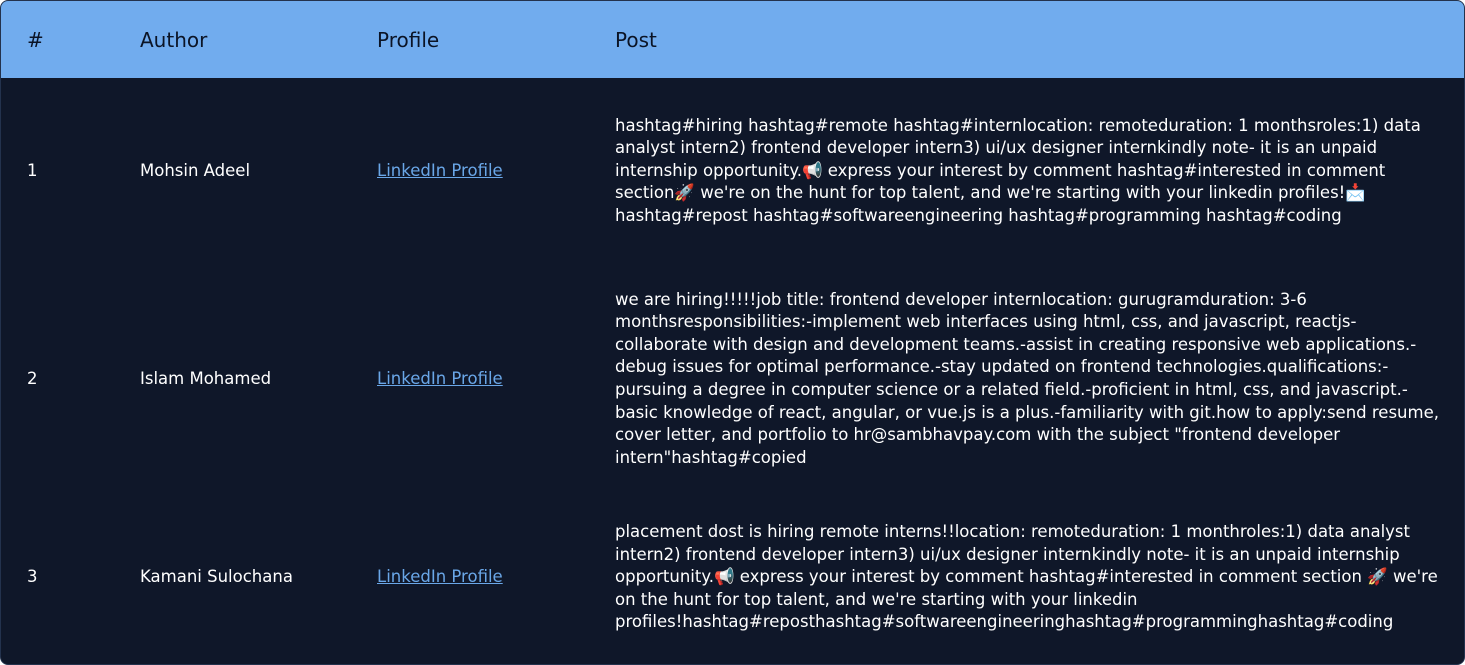  I want to click on author-name: Mohsin Adeel, so click(195, 170).